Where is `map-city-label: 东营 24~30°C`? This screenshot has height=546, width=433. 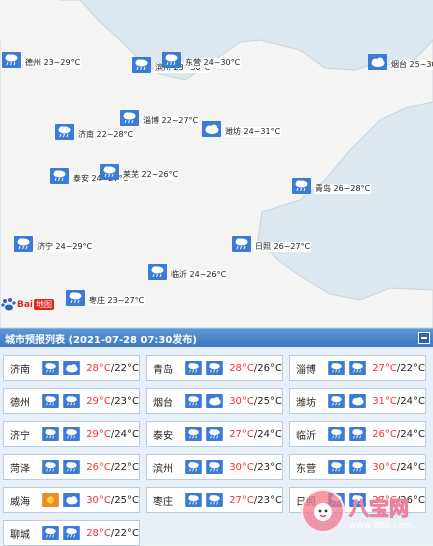 map-city-label: 东营 24~30°C is located at coordinates (213, 63).